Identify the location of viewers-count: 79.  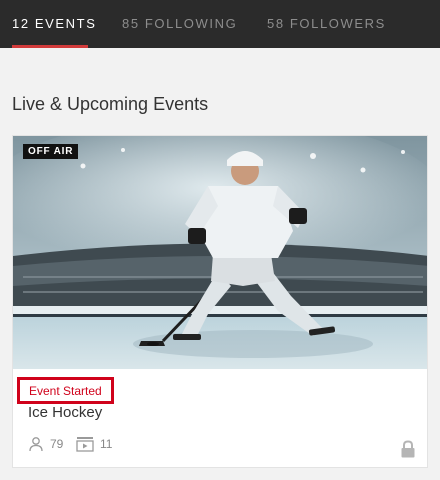
(45, 444).